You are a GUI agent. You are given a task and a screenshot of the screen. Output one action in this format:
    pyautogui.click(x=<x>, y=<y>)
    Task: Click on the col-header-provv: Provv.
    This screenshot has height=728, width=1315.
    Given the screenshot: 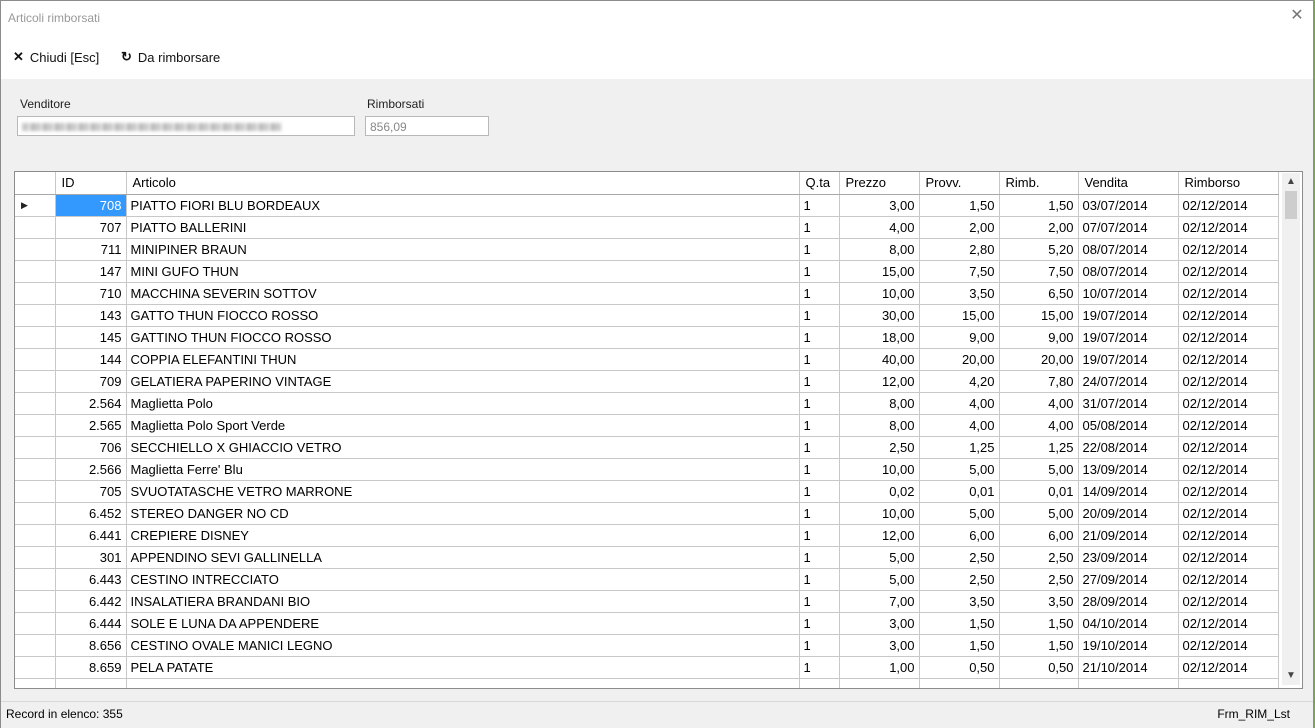 What is the action you would take?
    pyautogui.click(x=959, y=183)
    